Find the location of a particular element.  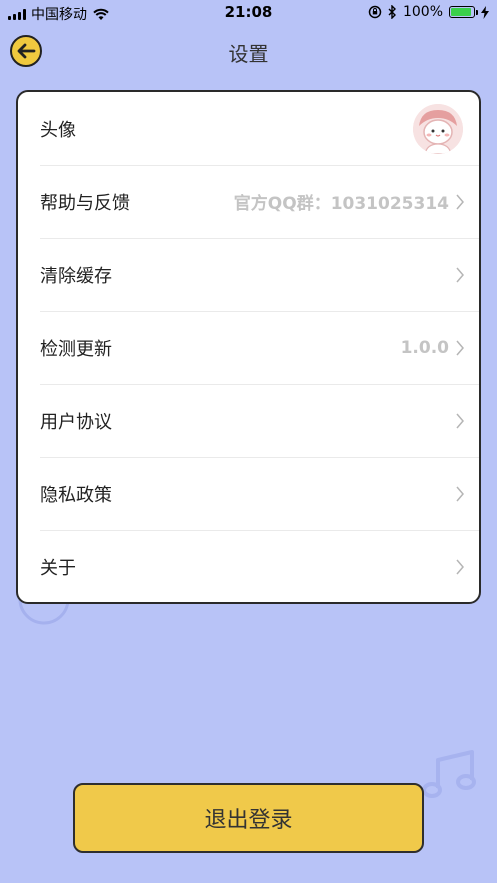

settings-row-label: 检测更新 is located at coordinates (76, 349).